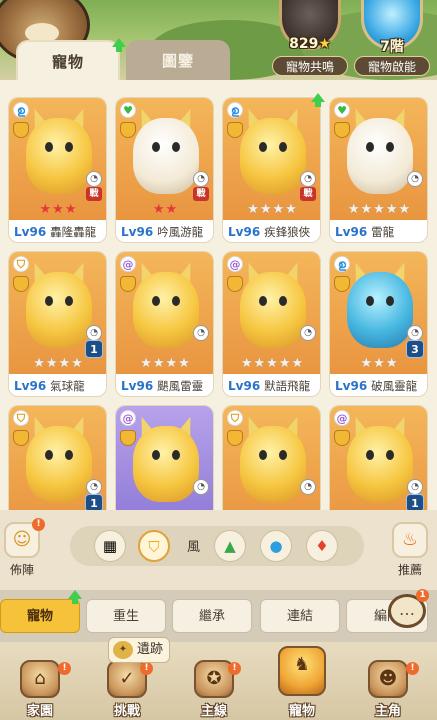  Describe the element at coordinates (230, 546) in the screenshot. I see `mountain-icon: ▲` at that location.